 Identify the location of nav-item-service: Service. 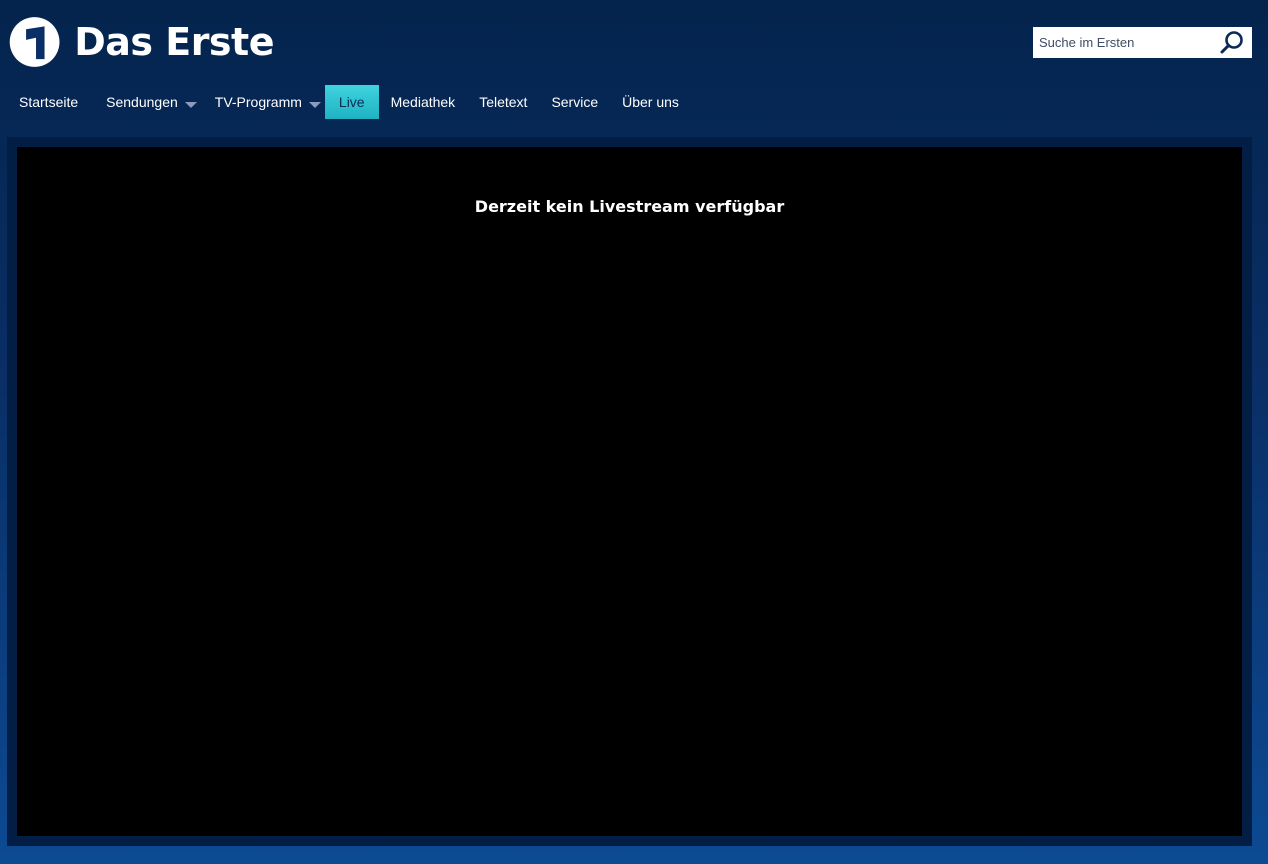
(574, 102).